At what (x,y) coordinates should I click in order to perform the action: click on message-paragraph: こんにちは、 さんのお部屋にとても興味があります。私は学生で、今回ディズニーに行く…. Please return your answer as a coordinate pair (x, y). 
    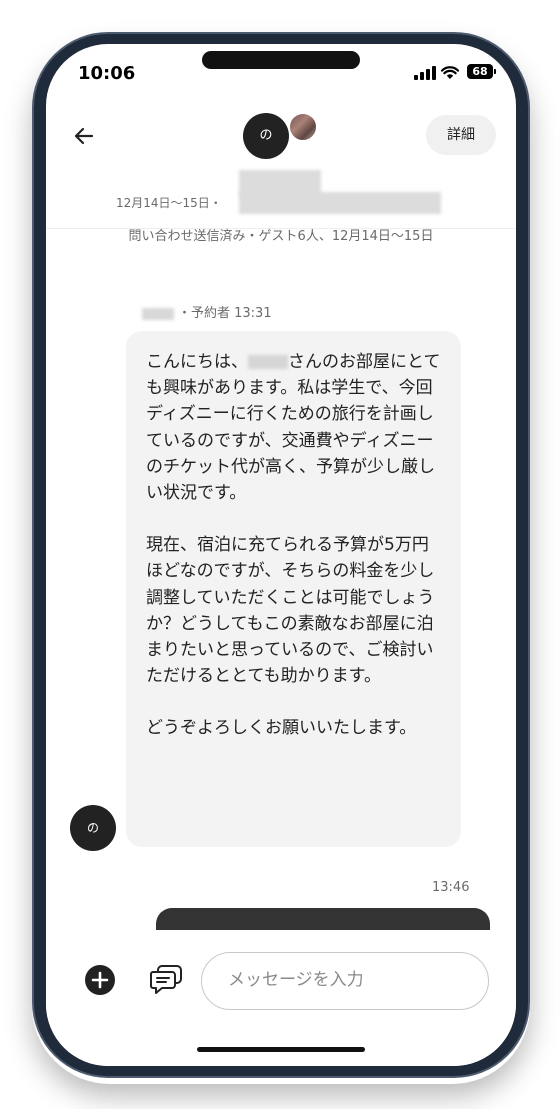
    Looking at the image, I should click on (294, 427).